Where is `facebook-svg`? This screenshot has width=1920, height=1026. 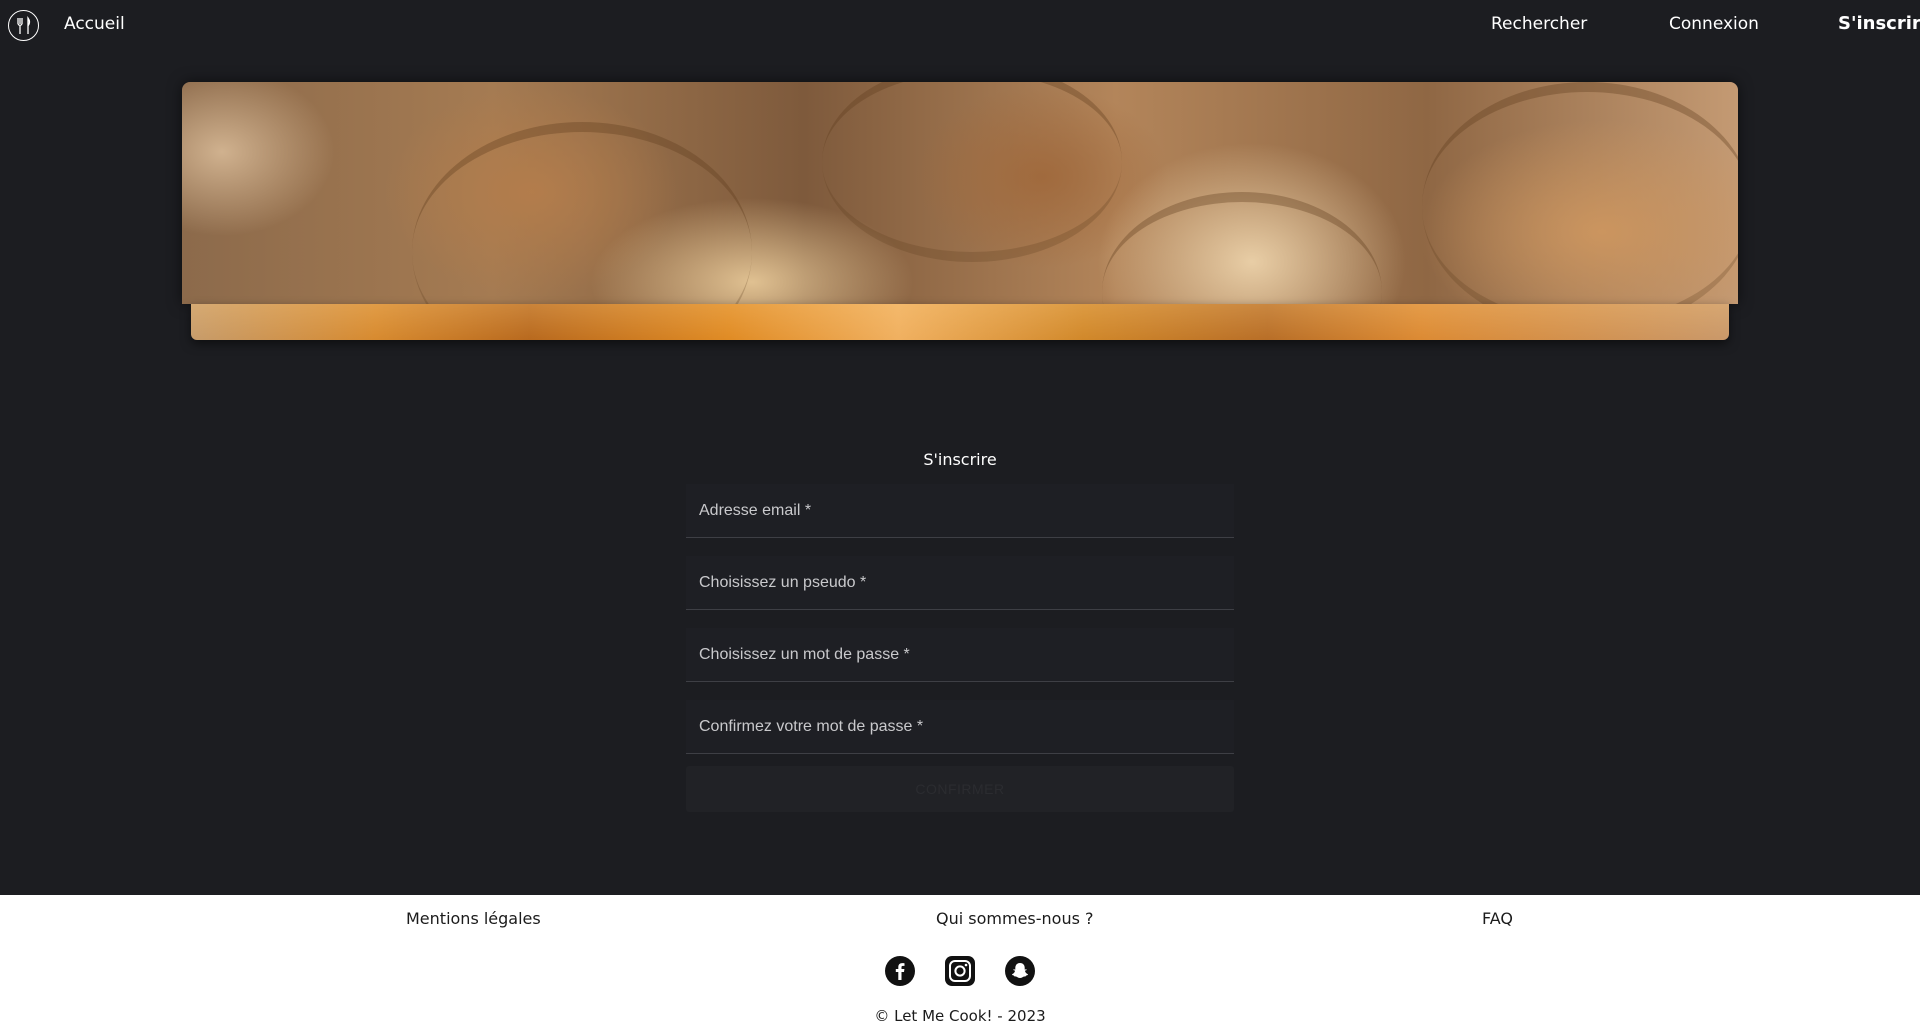 facebook-svg is located at coordinates (900, 971).